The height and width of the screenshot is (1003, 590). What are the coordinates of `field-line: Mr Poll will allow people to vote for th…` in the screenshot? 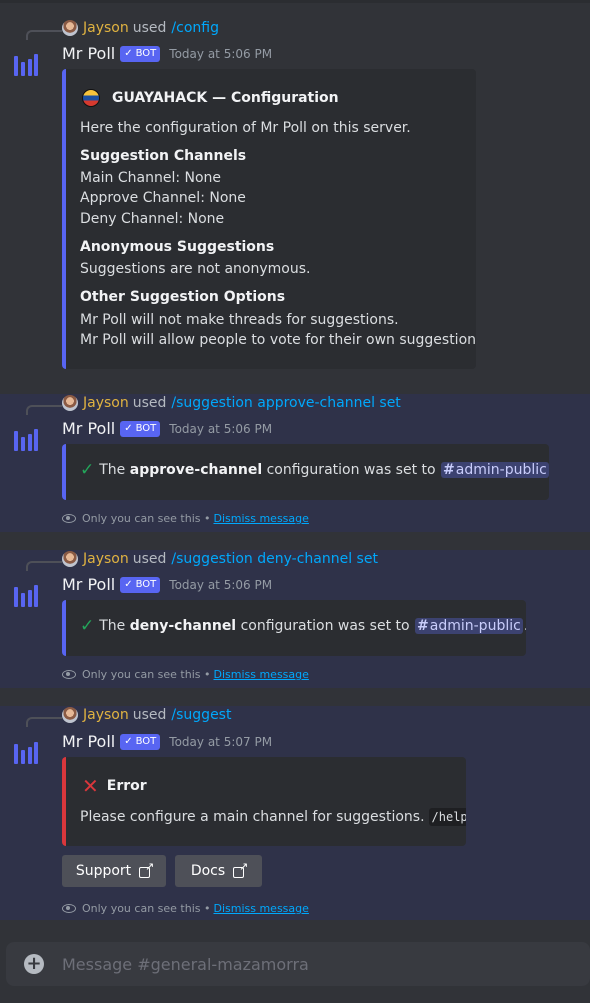 It's located at (278, 340).